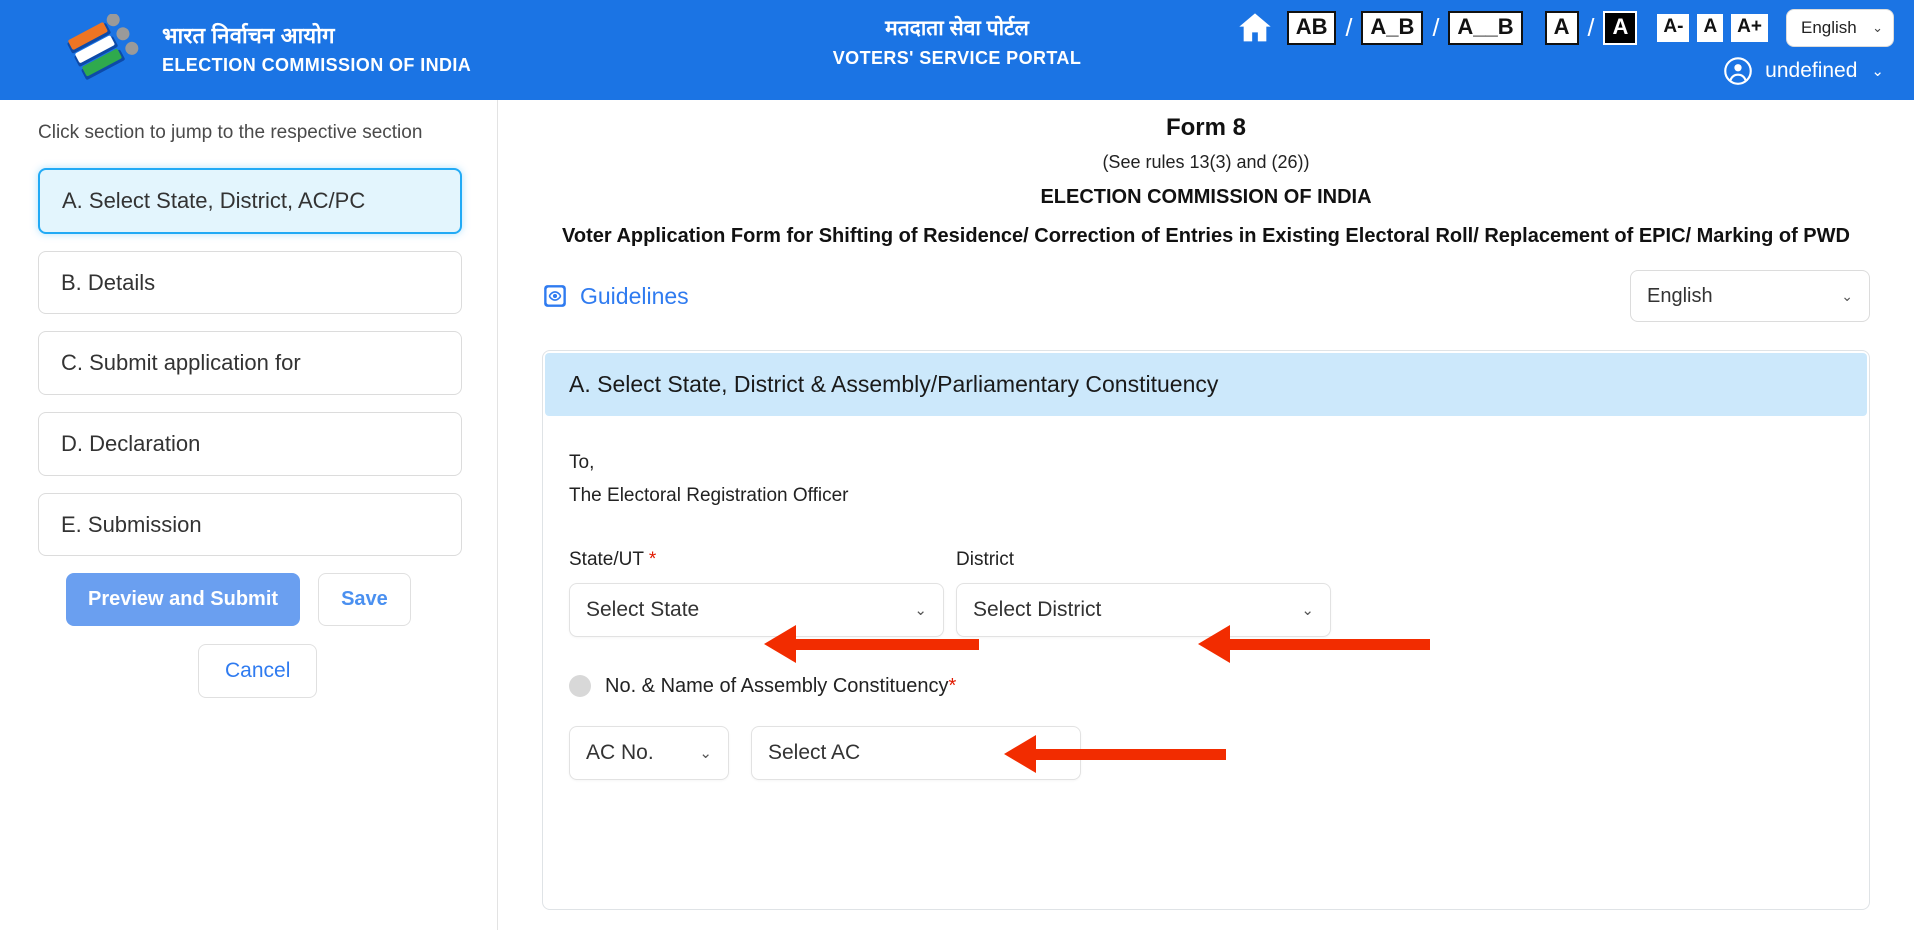 This screenshot has width=1914, height=930. Describe the element at coordinates (364, 600) in the screenshot. I see `save-button: Save` at that location.